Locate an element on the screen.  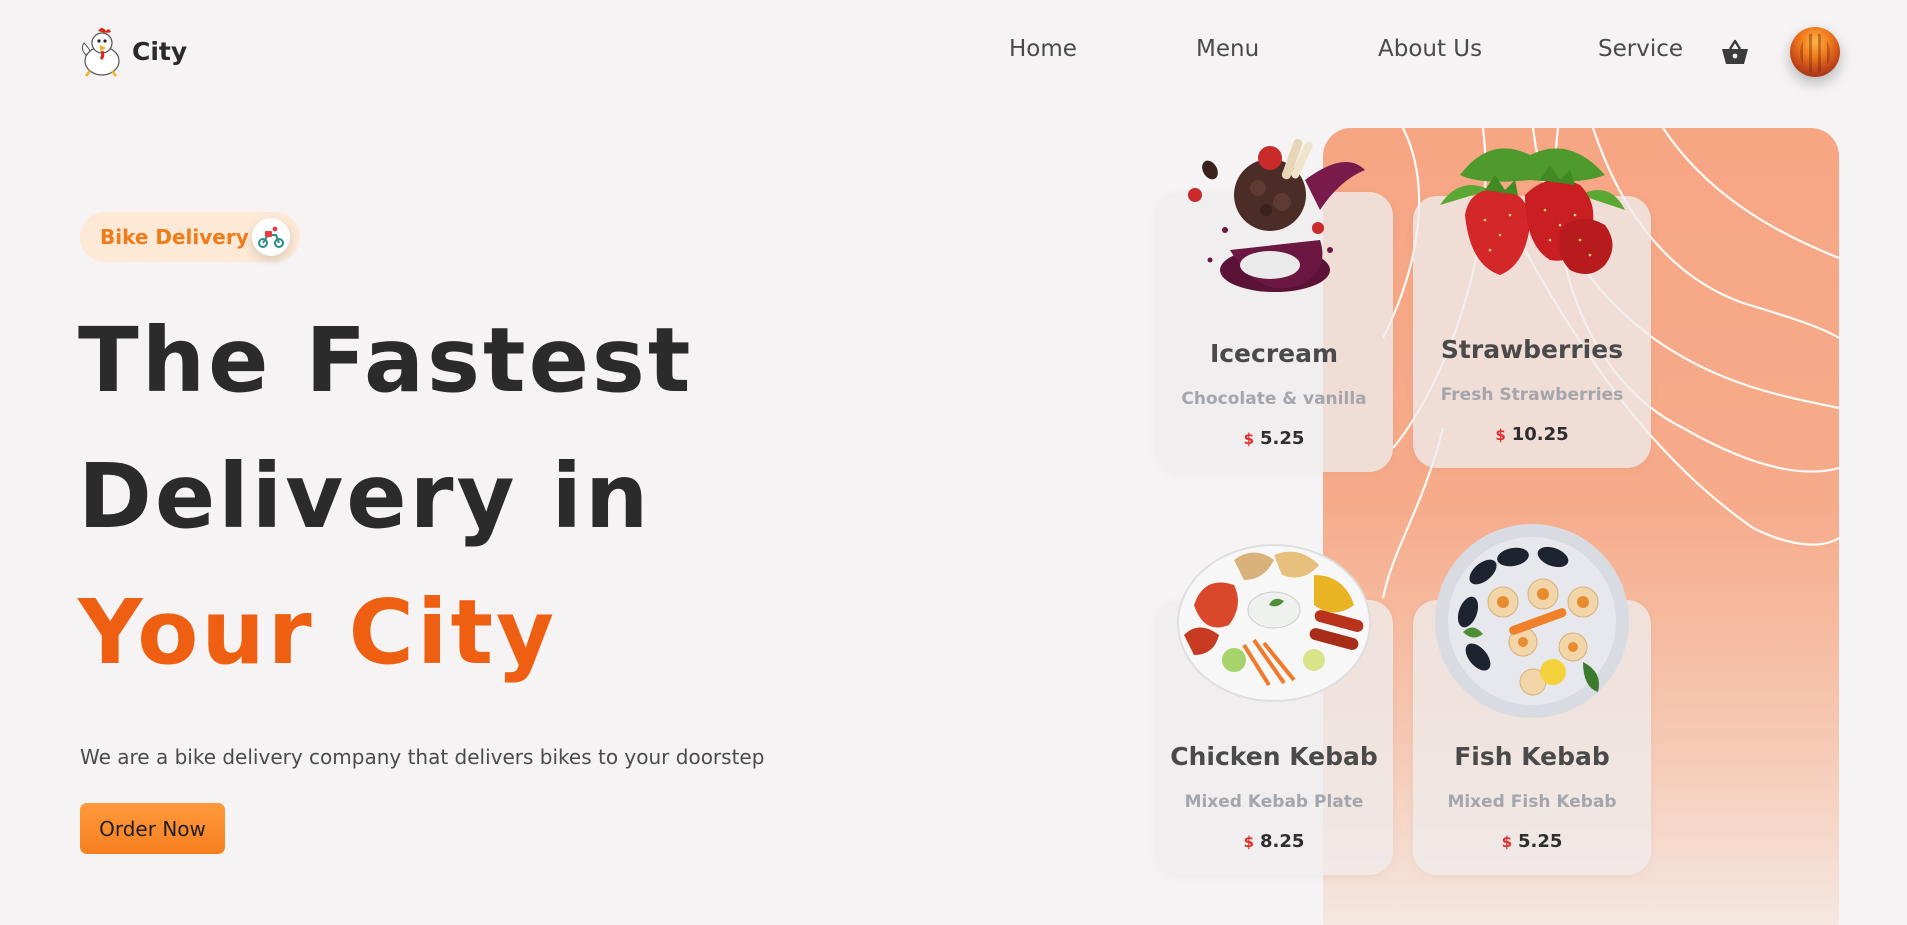
nav-menu: Menu is located at coordinates (1227, 49).